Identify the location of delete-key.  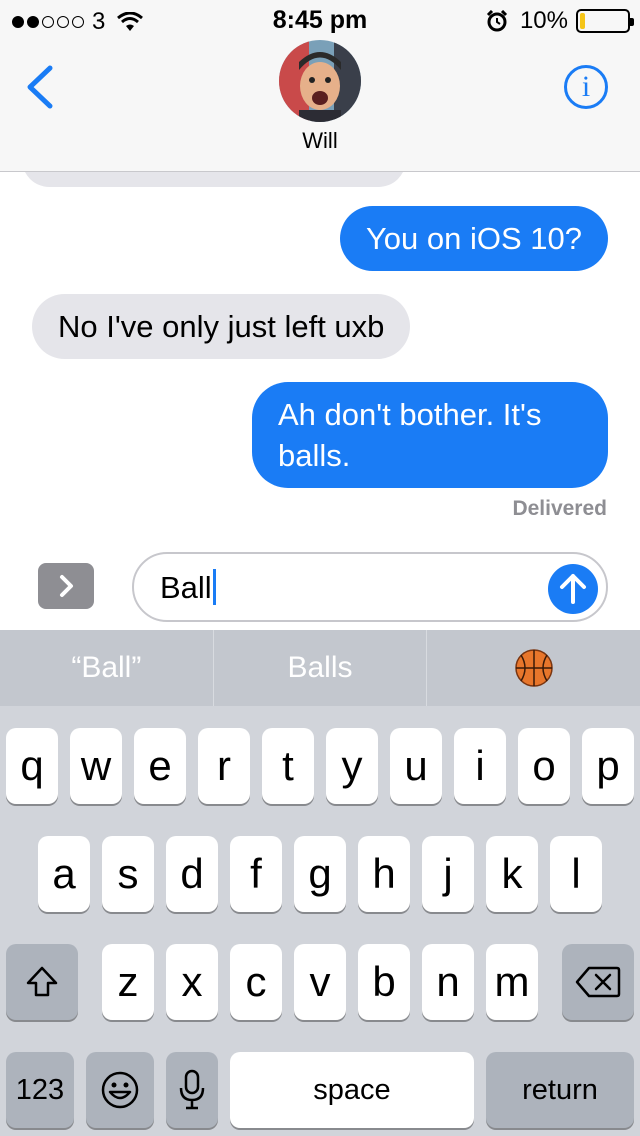
(598, 982).